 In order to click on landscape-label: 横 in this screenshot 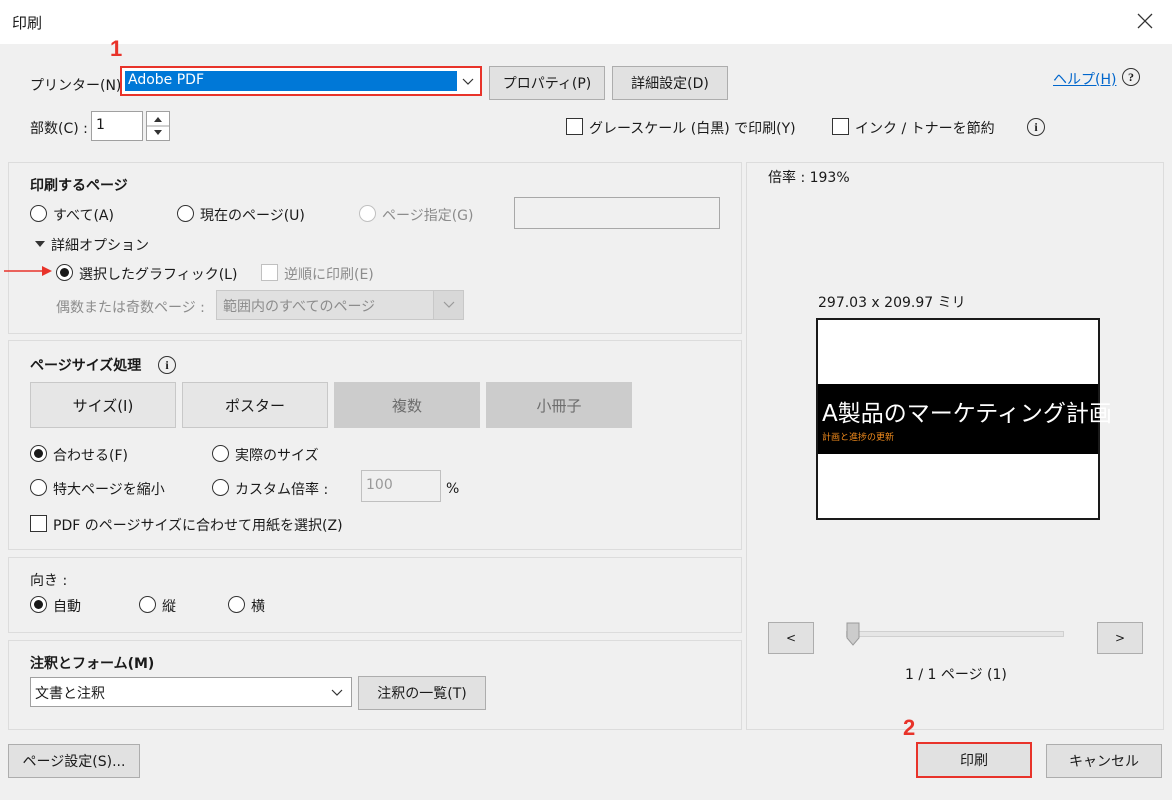, I will do `click(258, 607)`.